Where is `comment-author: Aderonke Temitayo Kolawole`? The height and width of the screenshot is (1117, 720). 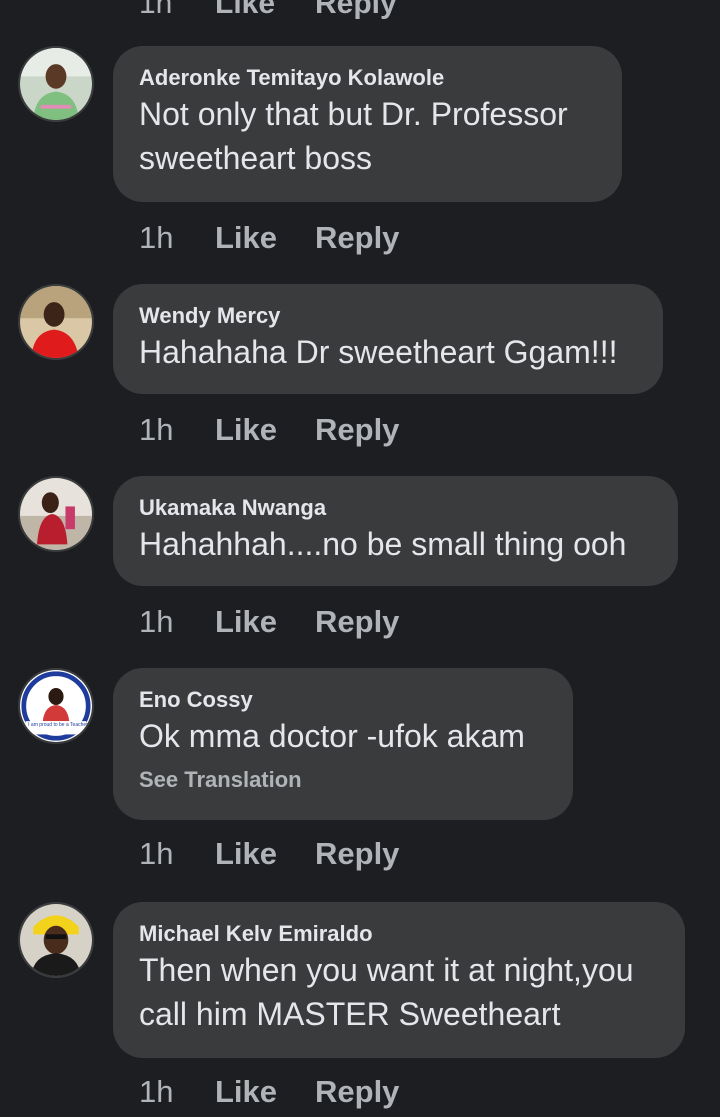 comment-author: Aderonke Temitayo Kolawole is located at coordinates (367, 78).